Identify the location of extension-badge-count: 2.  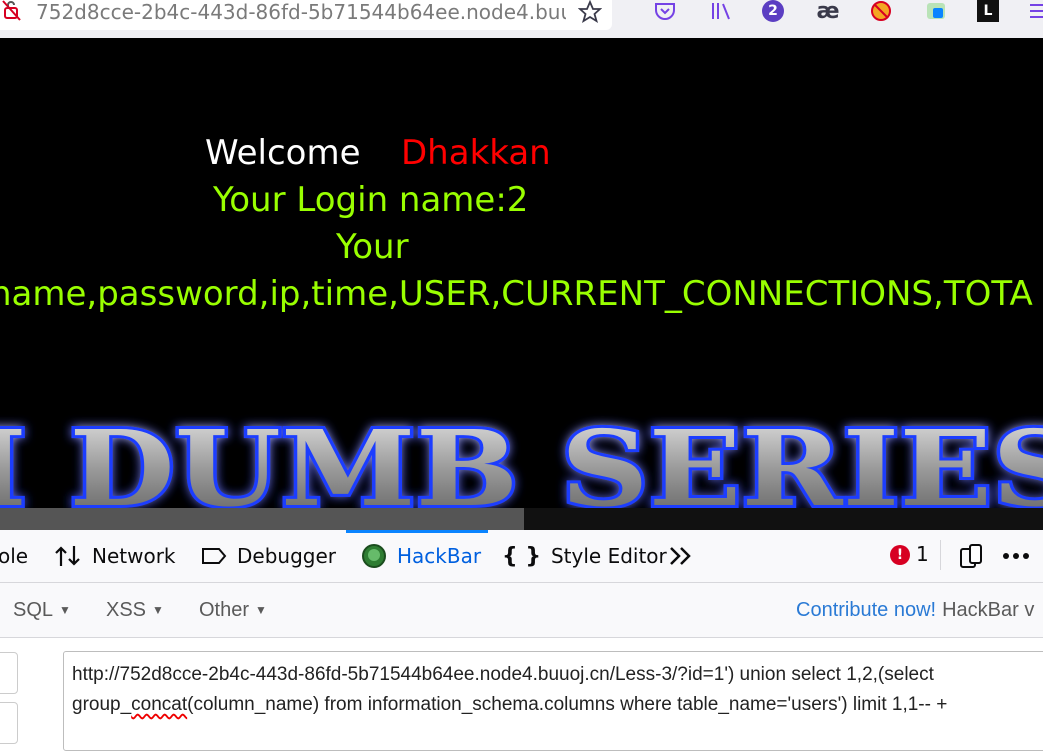
(773, 11).